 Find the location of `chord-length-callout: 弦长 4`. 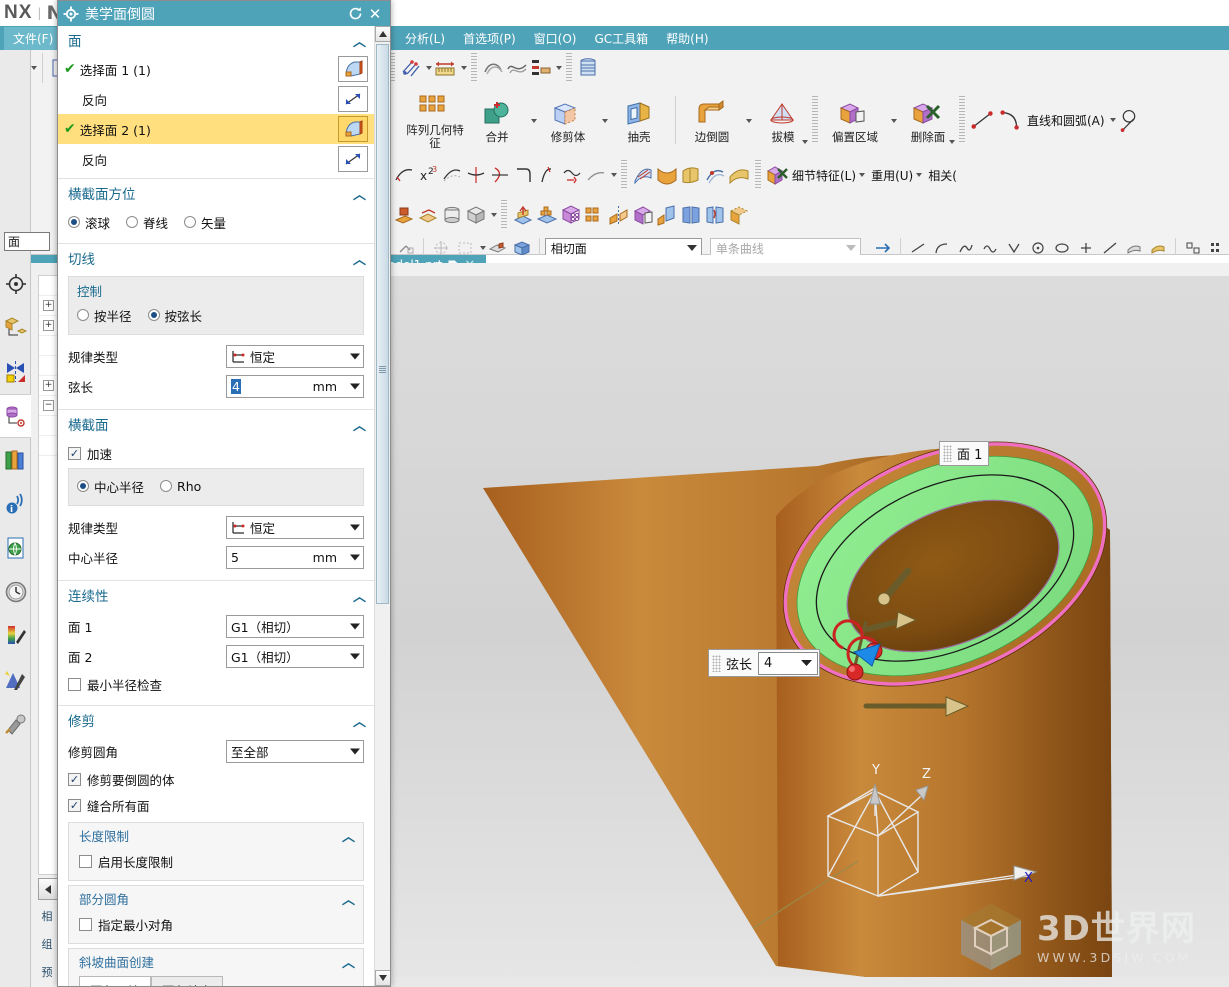

chord-length-callout: 弦长 4 is located at coordinates (764, 663).